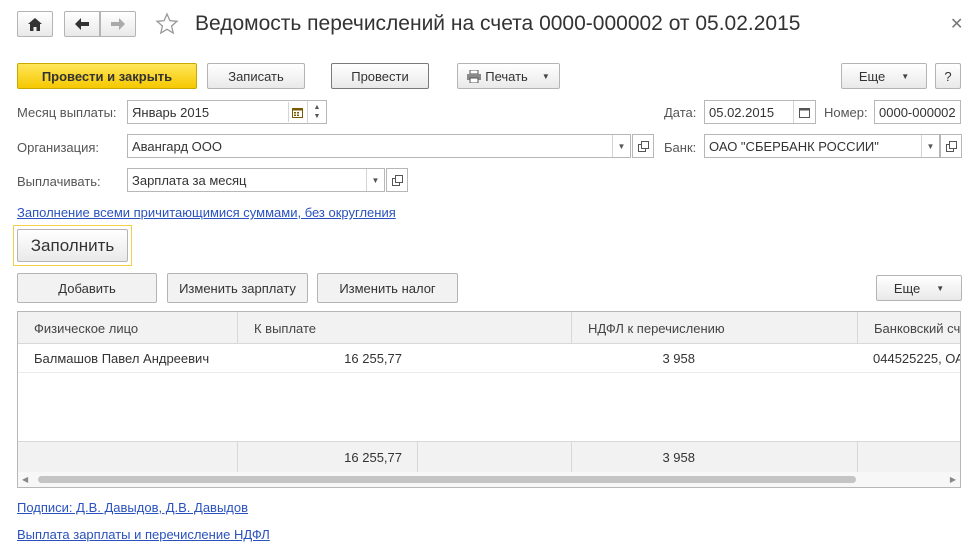 The image size is (972, 550). I want to click on date-label: Дата:, so click(680, 112).